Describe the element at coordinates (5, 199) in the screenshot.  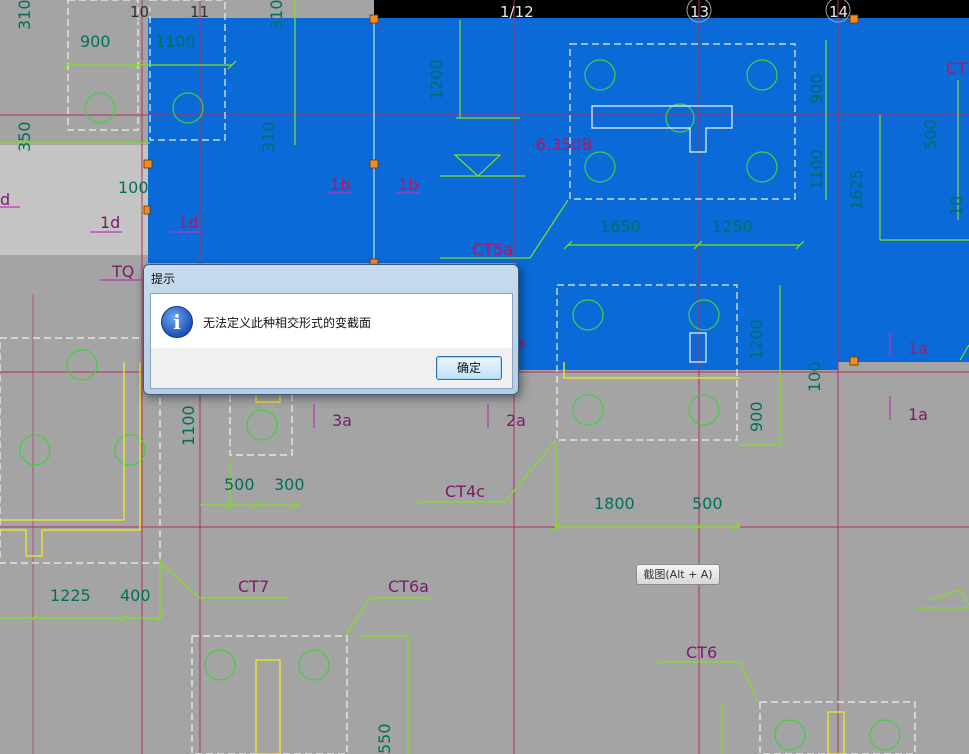
I see `label-d-left: d` at that location.